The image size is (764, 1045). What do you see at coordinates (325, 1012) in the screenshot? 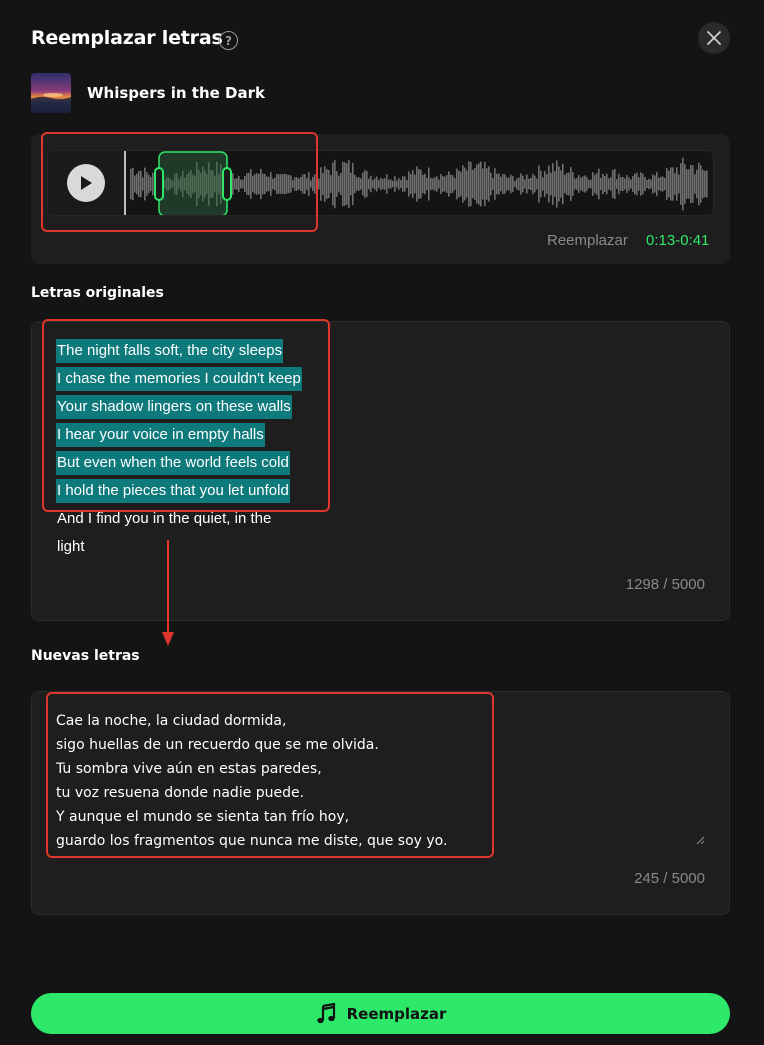
I see `music-notes-icon` at bounding box center [325, 1012].